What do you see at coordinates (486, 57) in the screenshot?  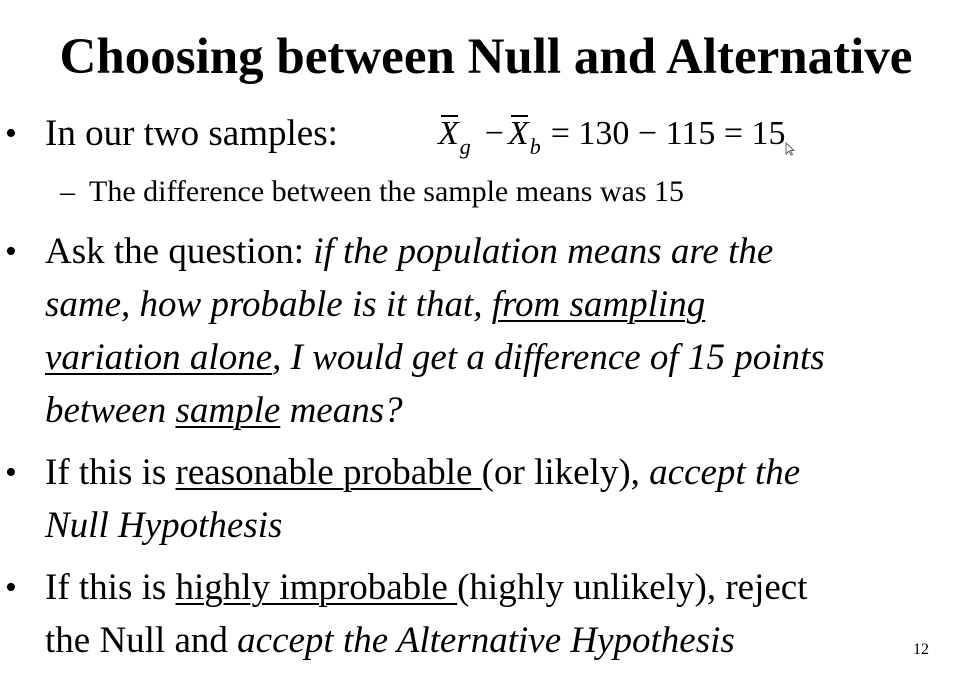 I see `slide-title: Choosing between Null and Alternative` at bounding box center [486, 57].